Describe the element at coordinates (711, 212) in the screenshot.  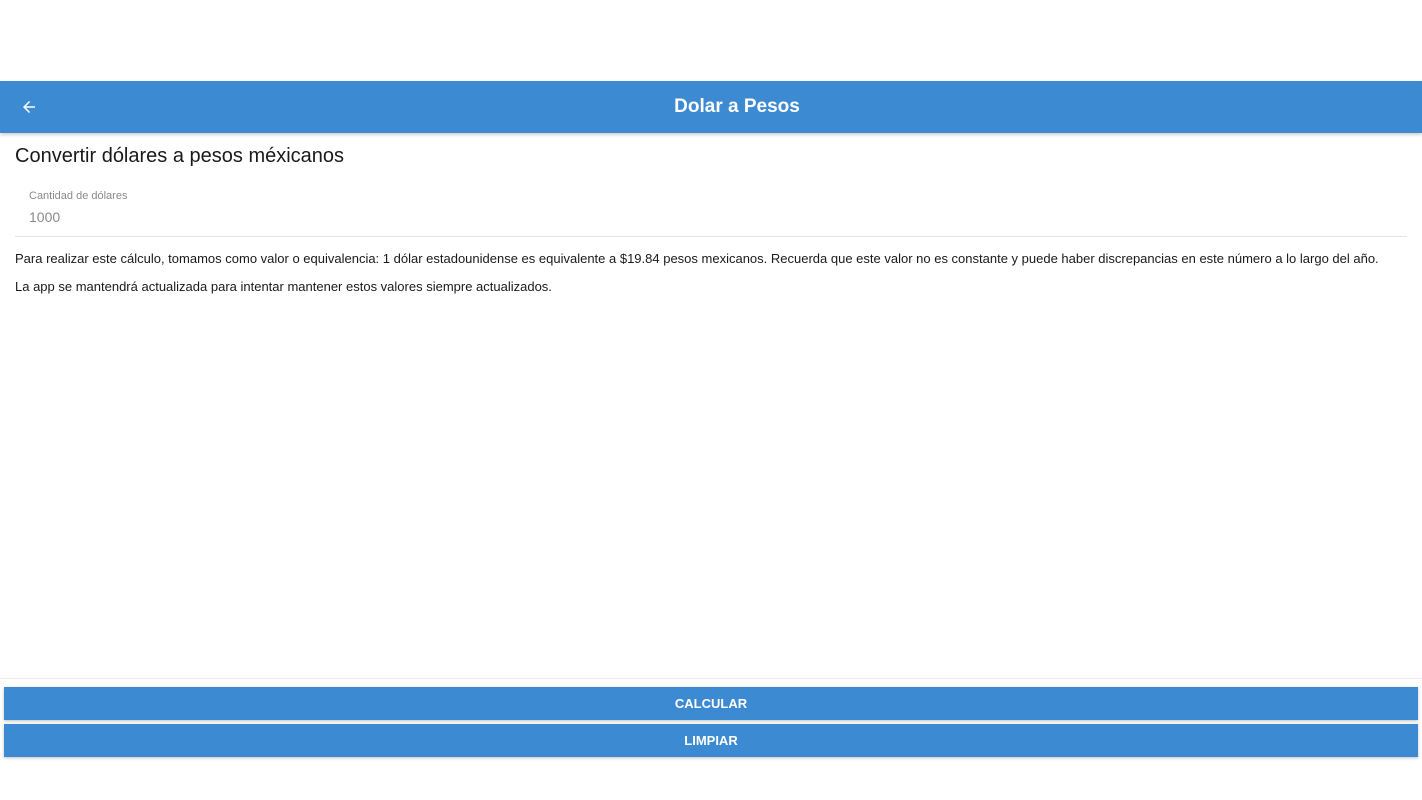
I see `amount-field: Cantidad de dólares` at that location.